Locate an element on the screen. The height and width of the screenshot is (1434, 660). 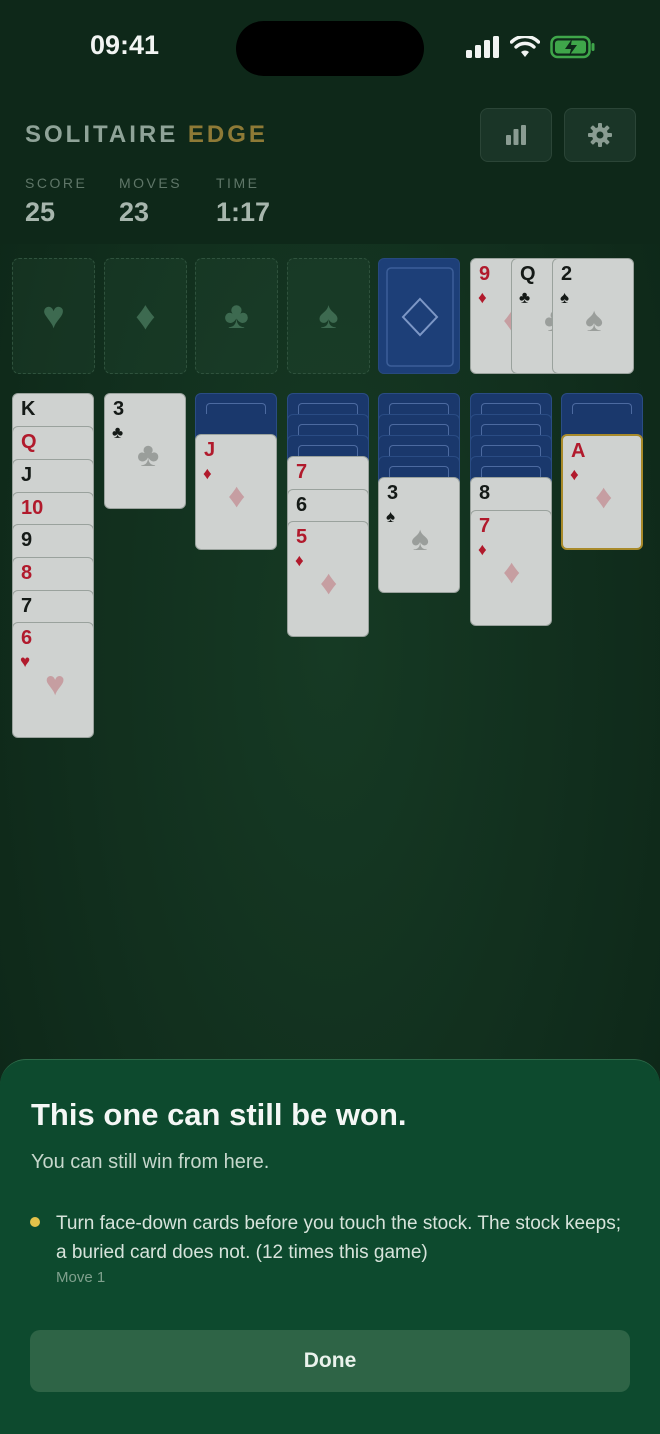
score-value: 25 is located at coordinates (40, 212).